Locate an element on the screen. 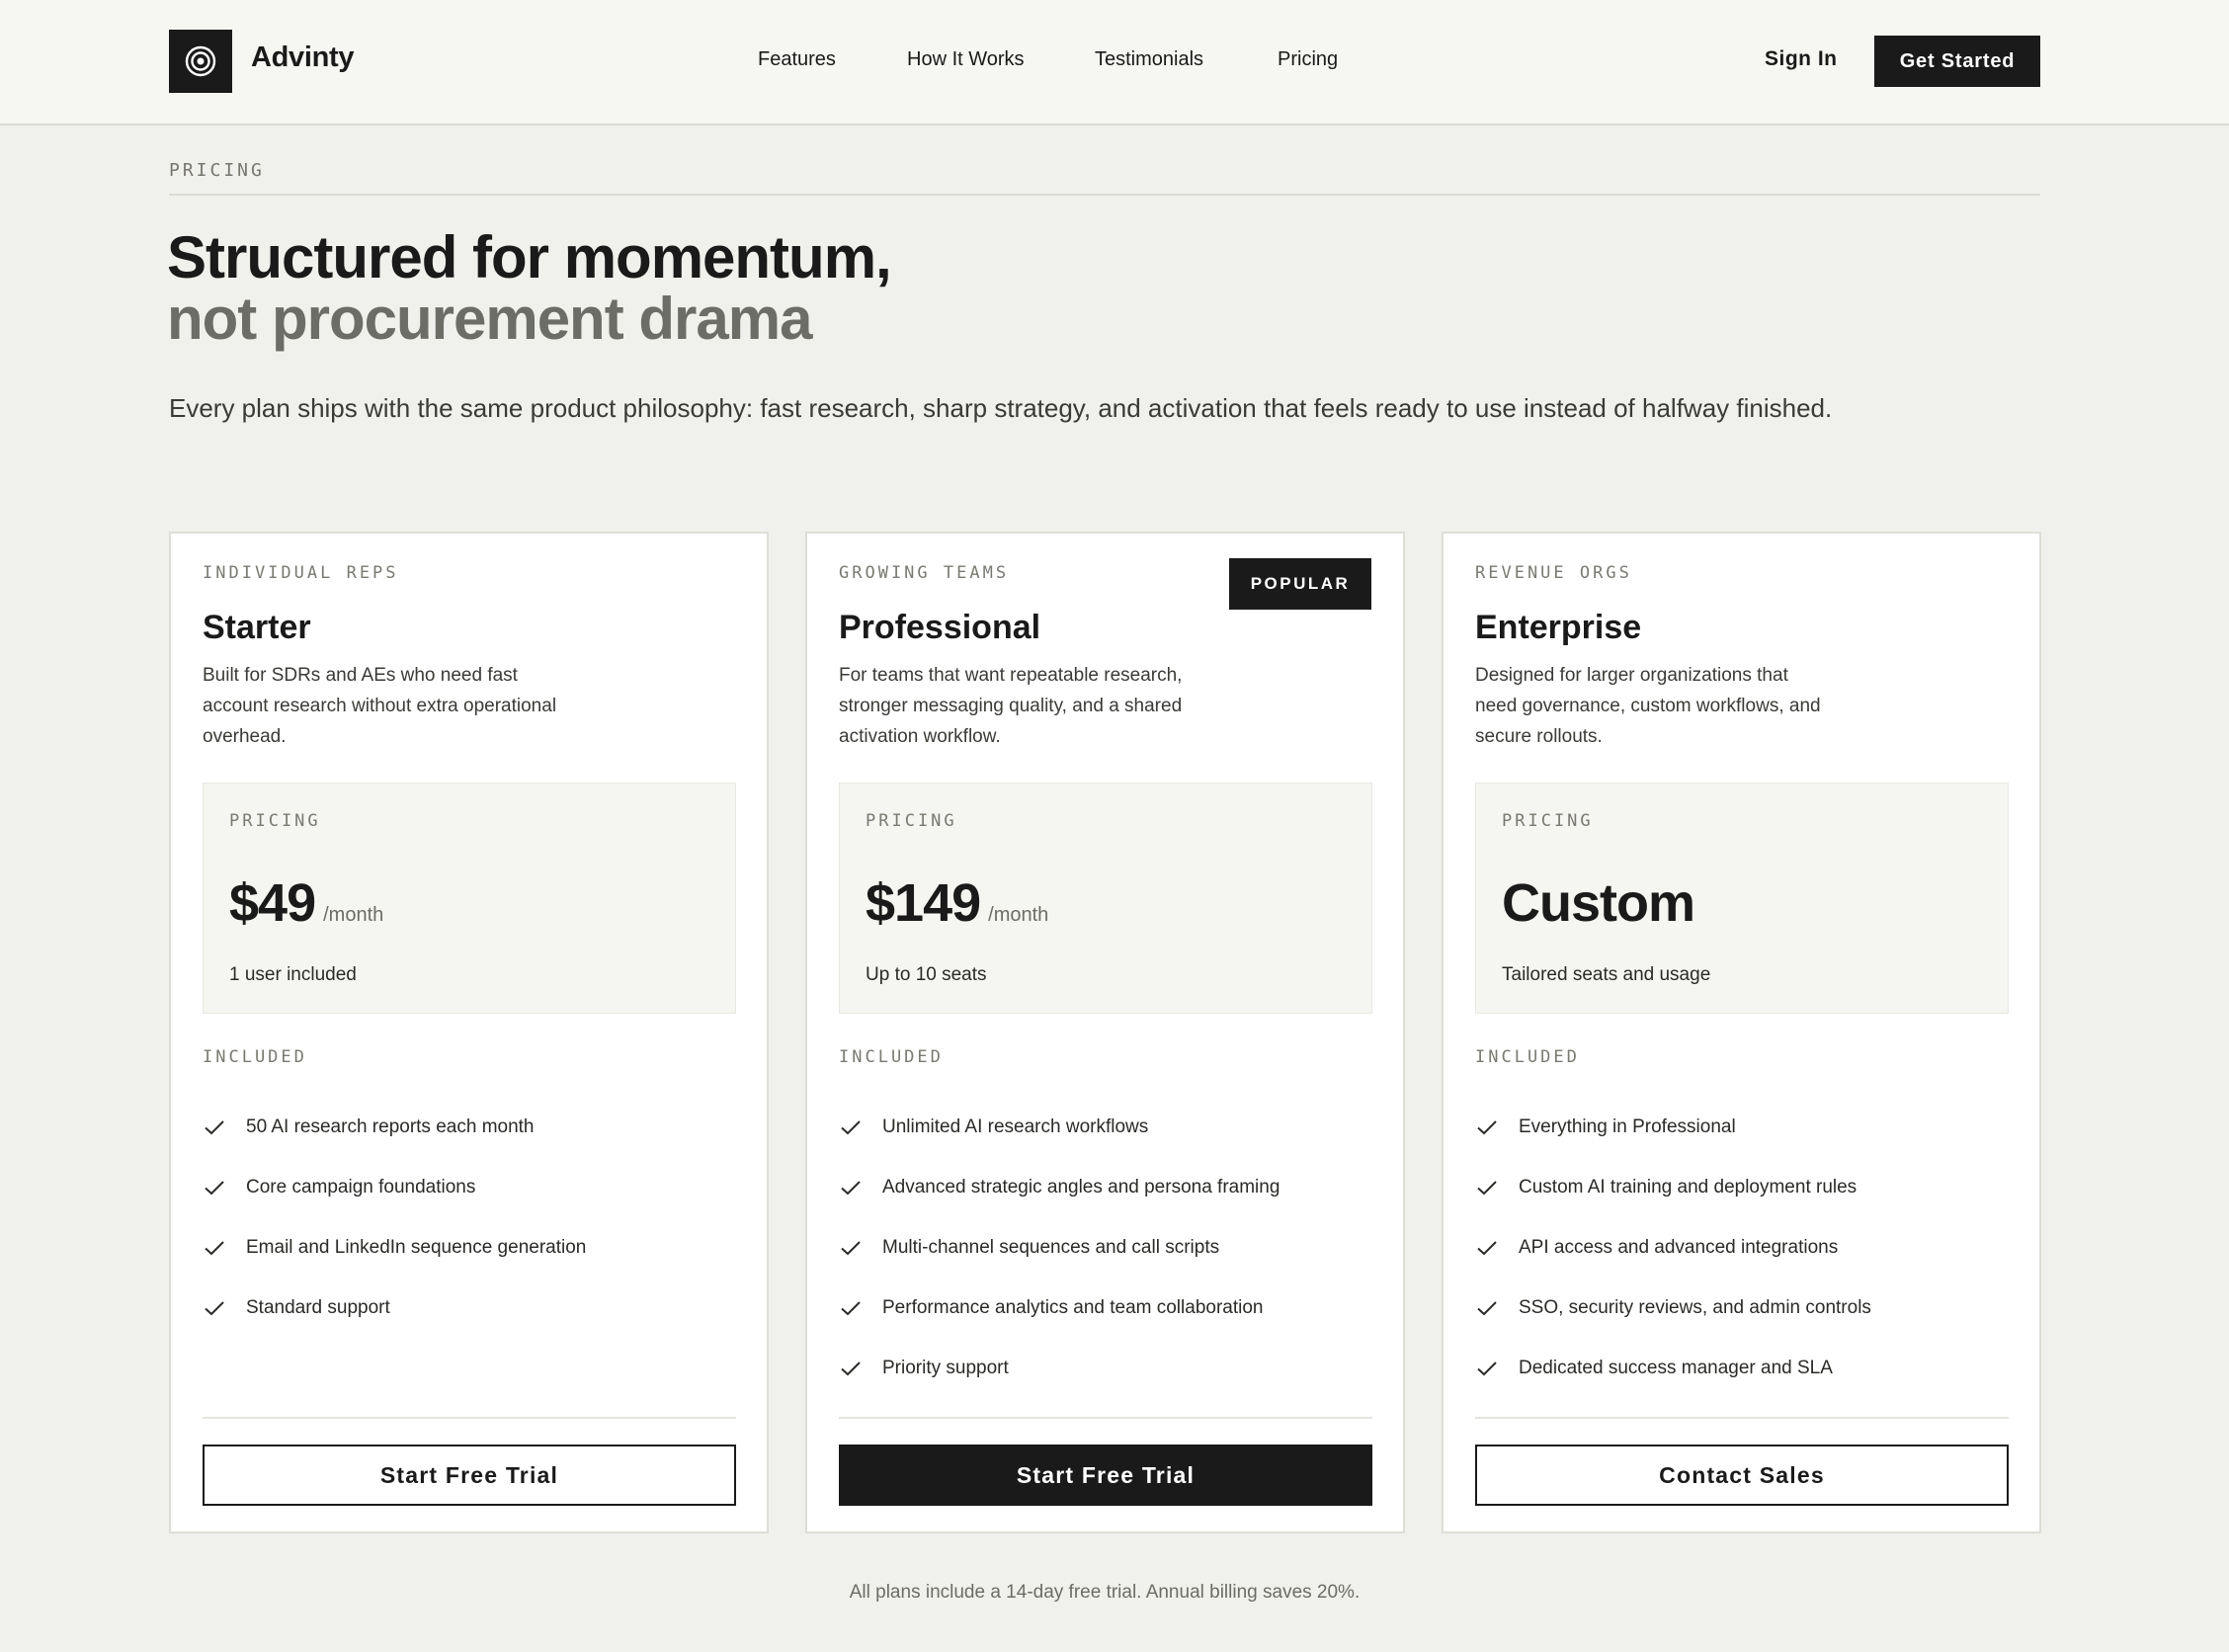 The width and height of the screenshot is (2229, 1652). feature-text: Core campaign foundations is located at coordinates (361, 1187).